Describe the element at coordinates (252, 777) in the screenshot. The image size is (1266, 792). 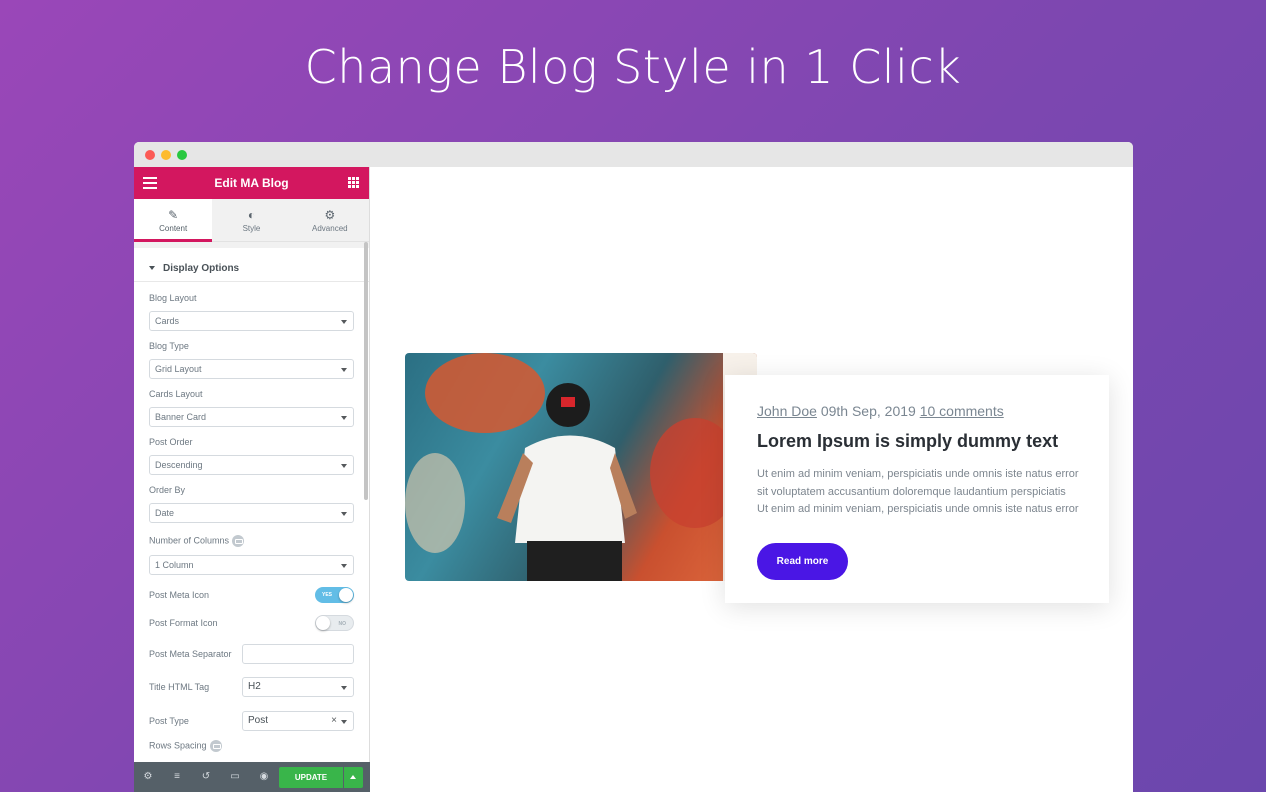
I see `panel-footer: ⚙ ≡ ↺ ▭ ◉ UPDATE` at that location.